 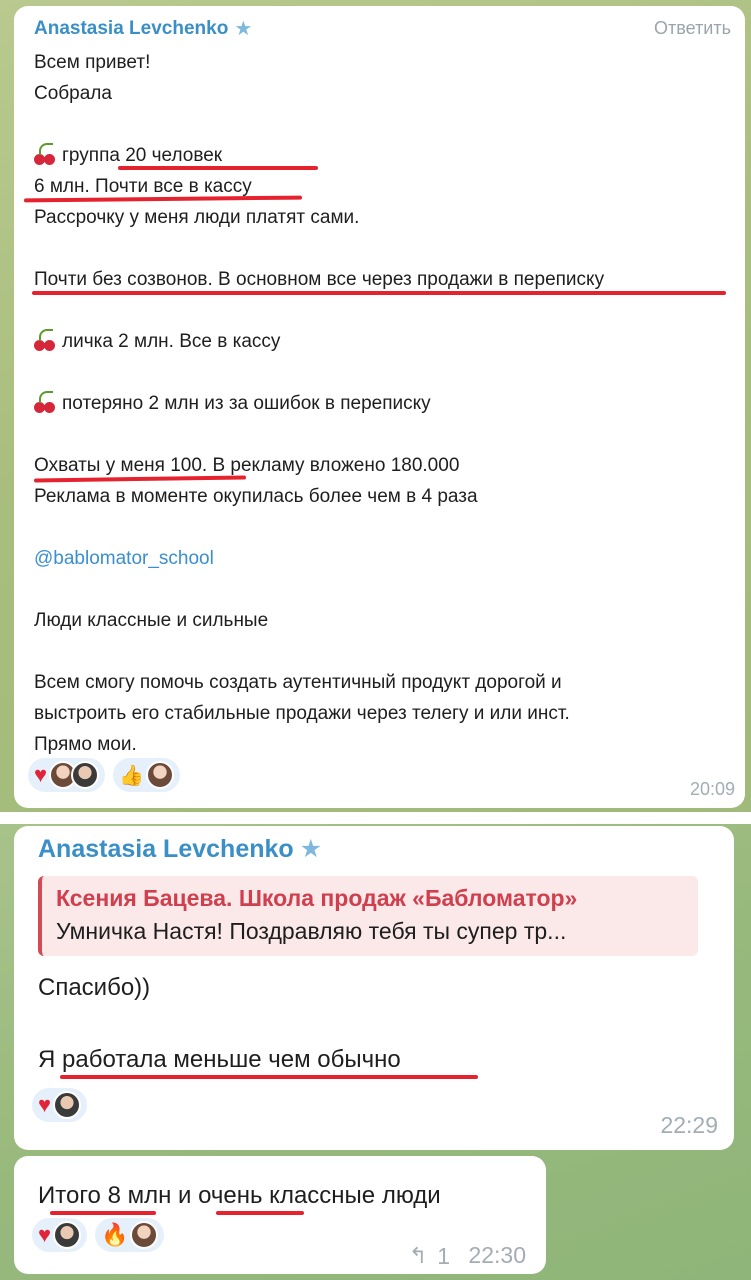 I want to click on reactions-bar: ♥, so click(x=60, y=1105).